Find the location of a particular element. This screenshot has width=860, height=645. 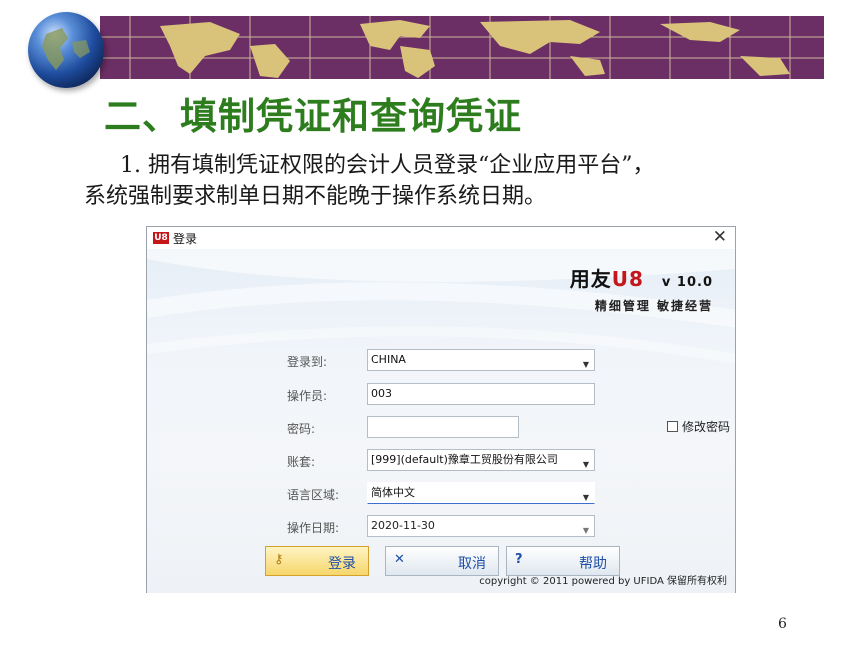

operator-input: 003 is located at coordinates (481, 394).